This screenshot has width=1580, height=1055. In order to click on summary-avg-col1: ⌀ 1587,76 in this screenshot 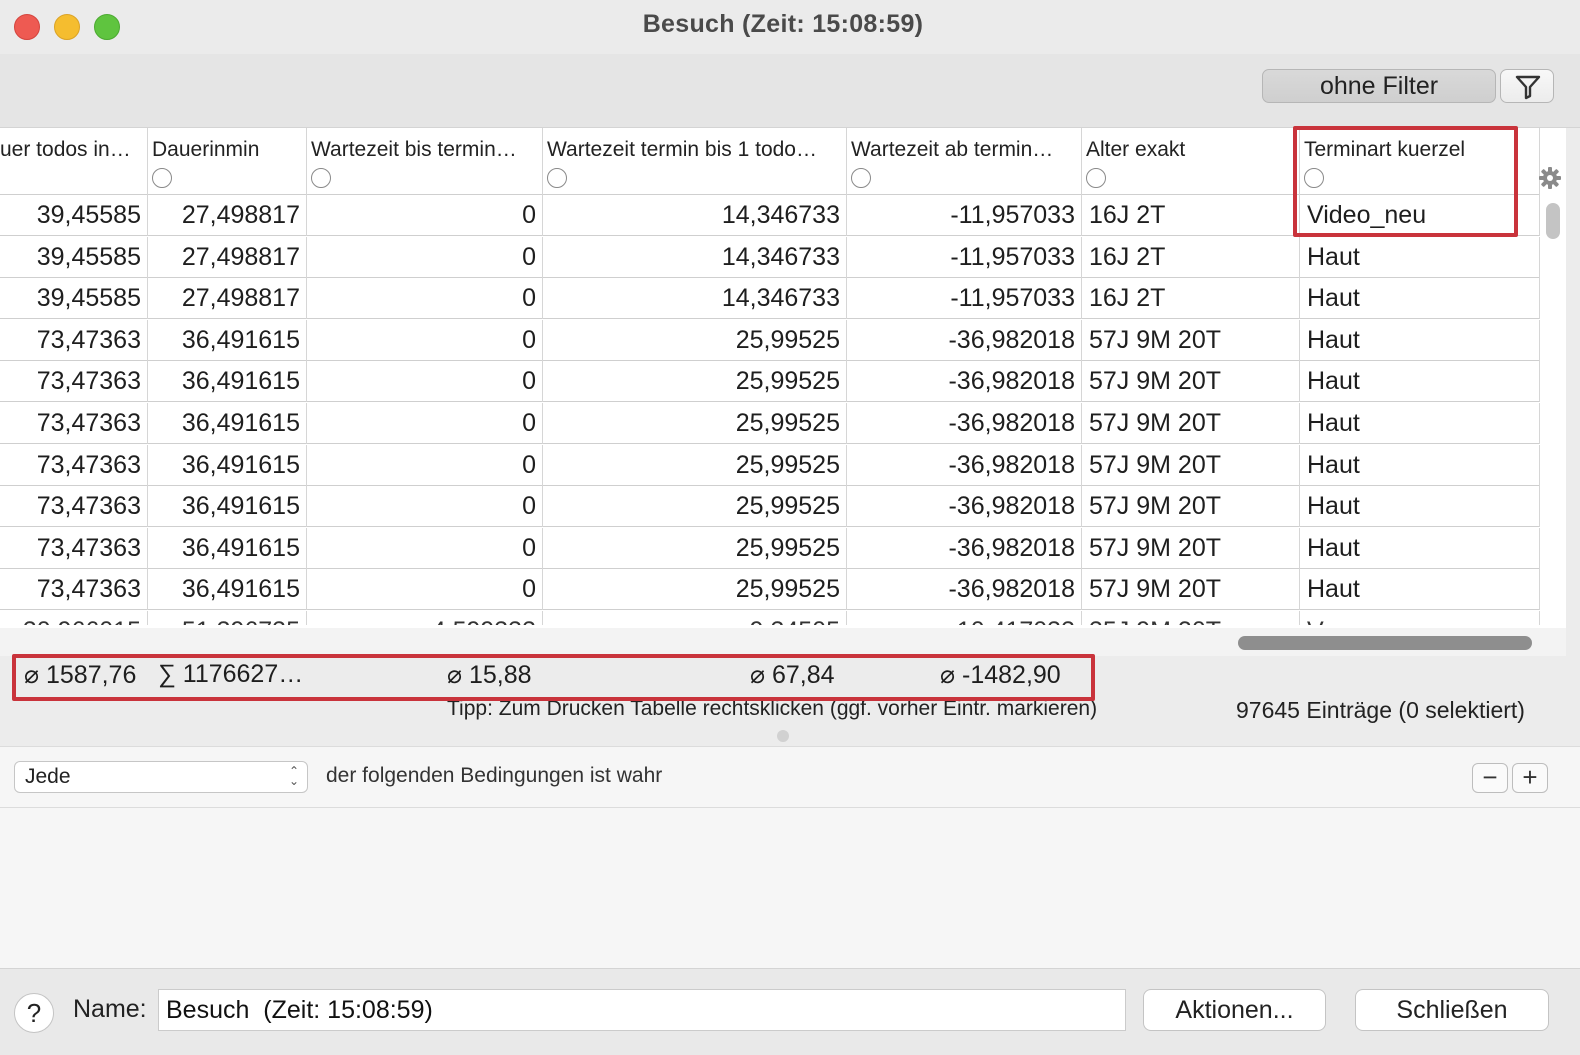, I will do `click(80, 675)`.